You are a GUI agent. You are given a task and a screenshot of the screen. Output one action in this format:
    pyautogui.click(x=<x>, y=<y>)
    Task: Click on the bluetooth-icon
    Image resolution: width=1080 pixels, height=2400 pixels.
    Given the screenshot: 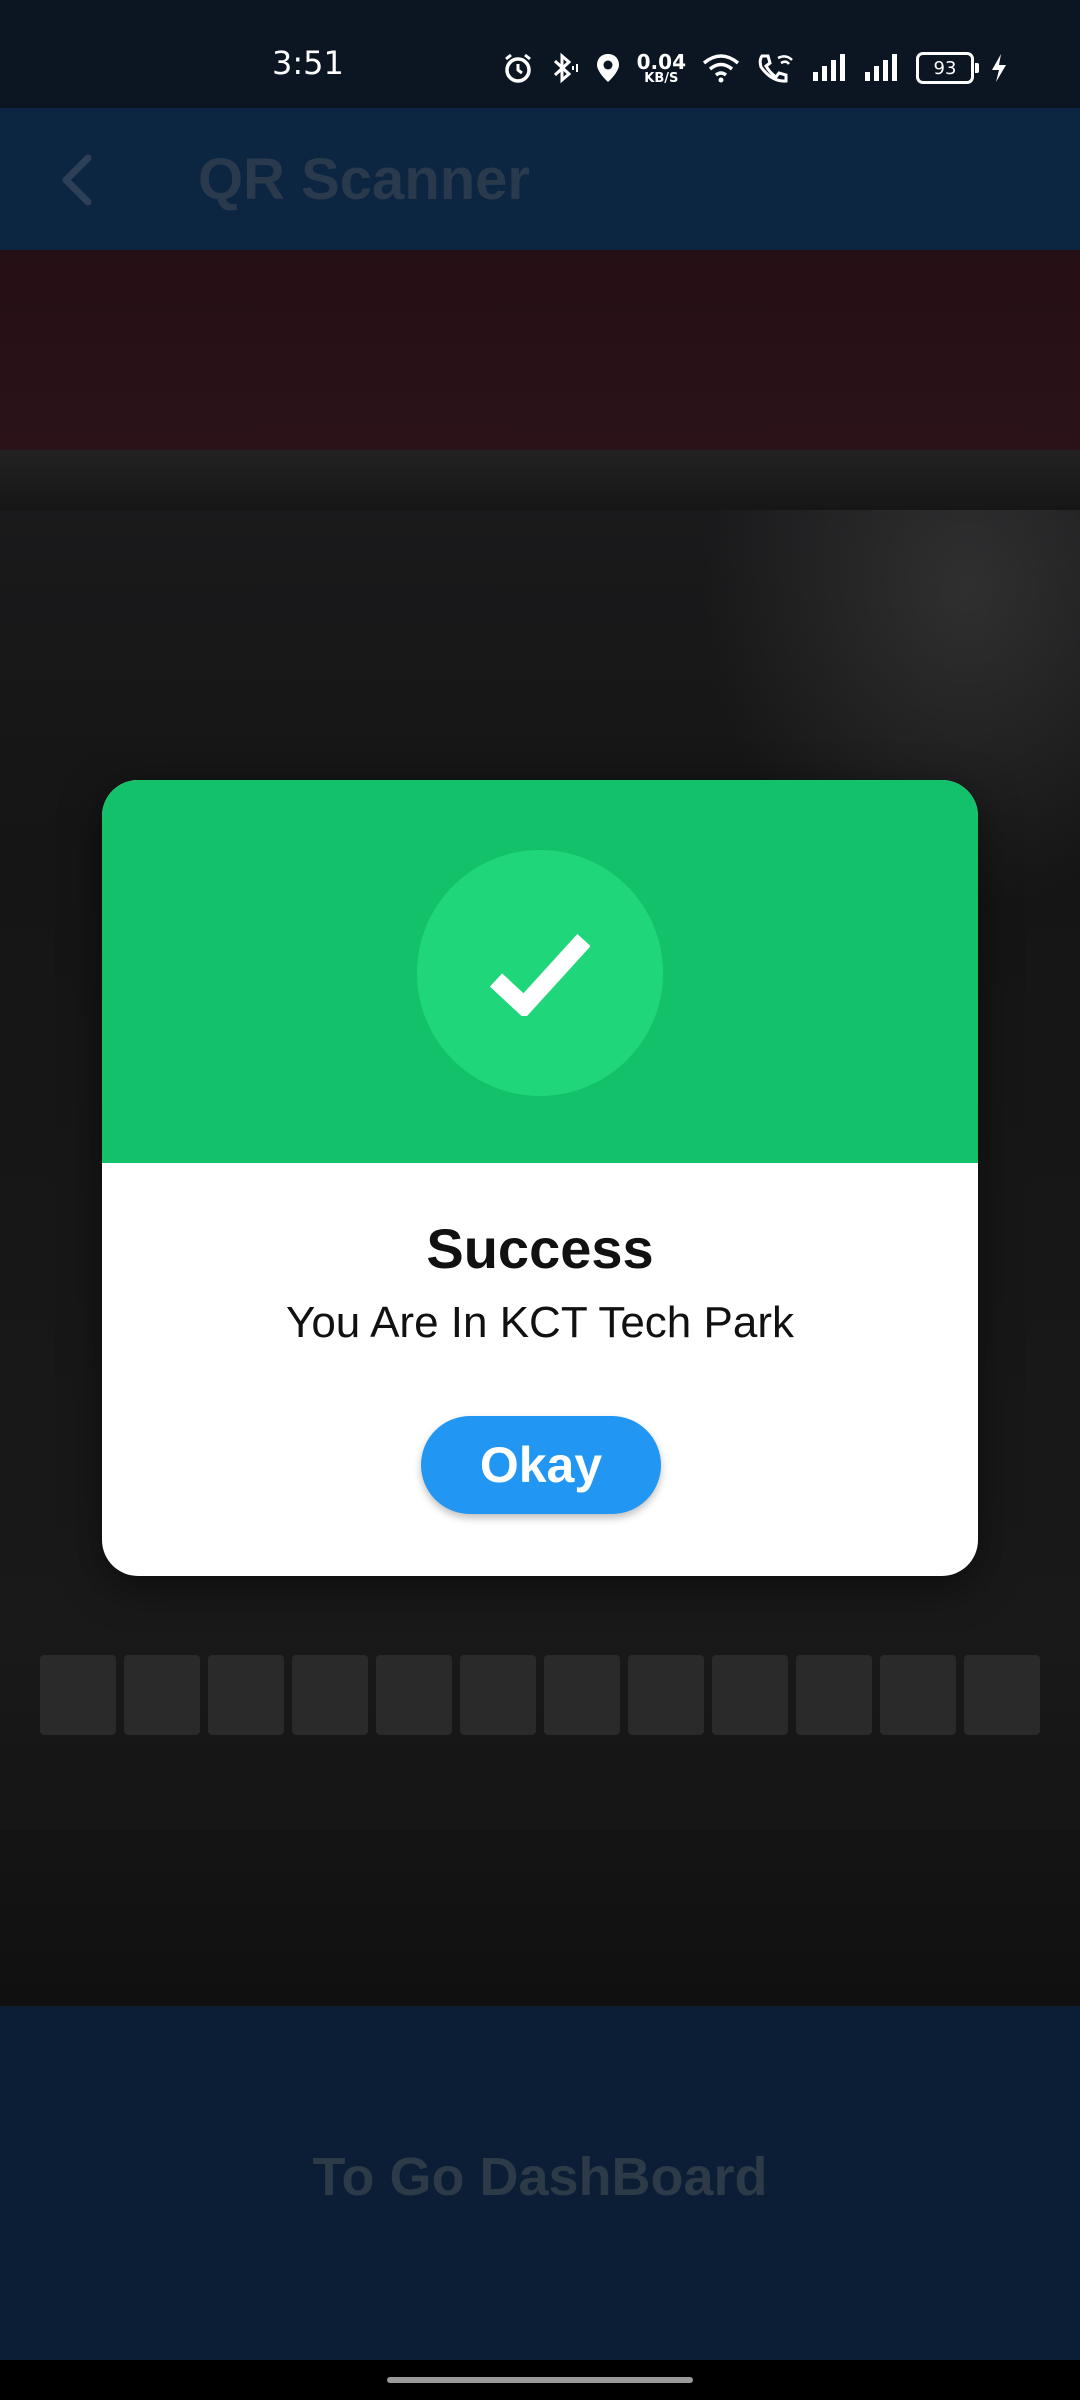 What is the action you would take?
    pyautogui.click(x=565, y=68)
    